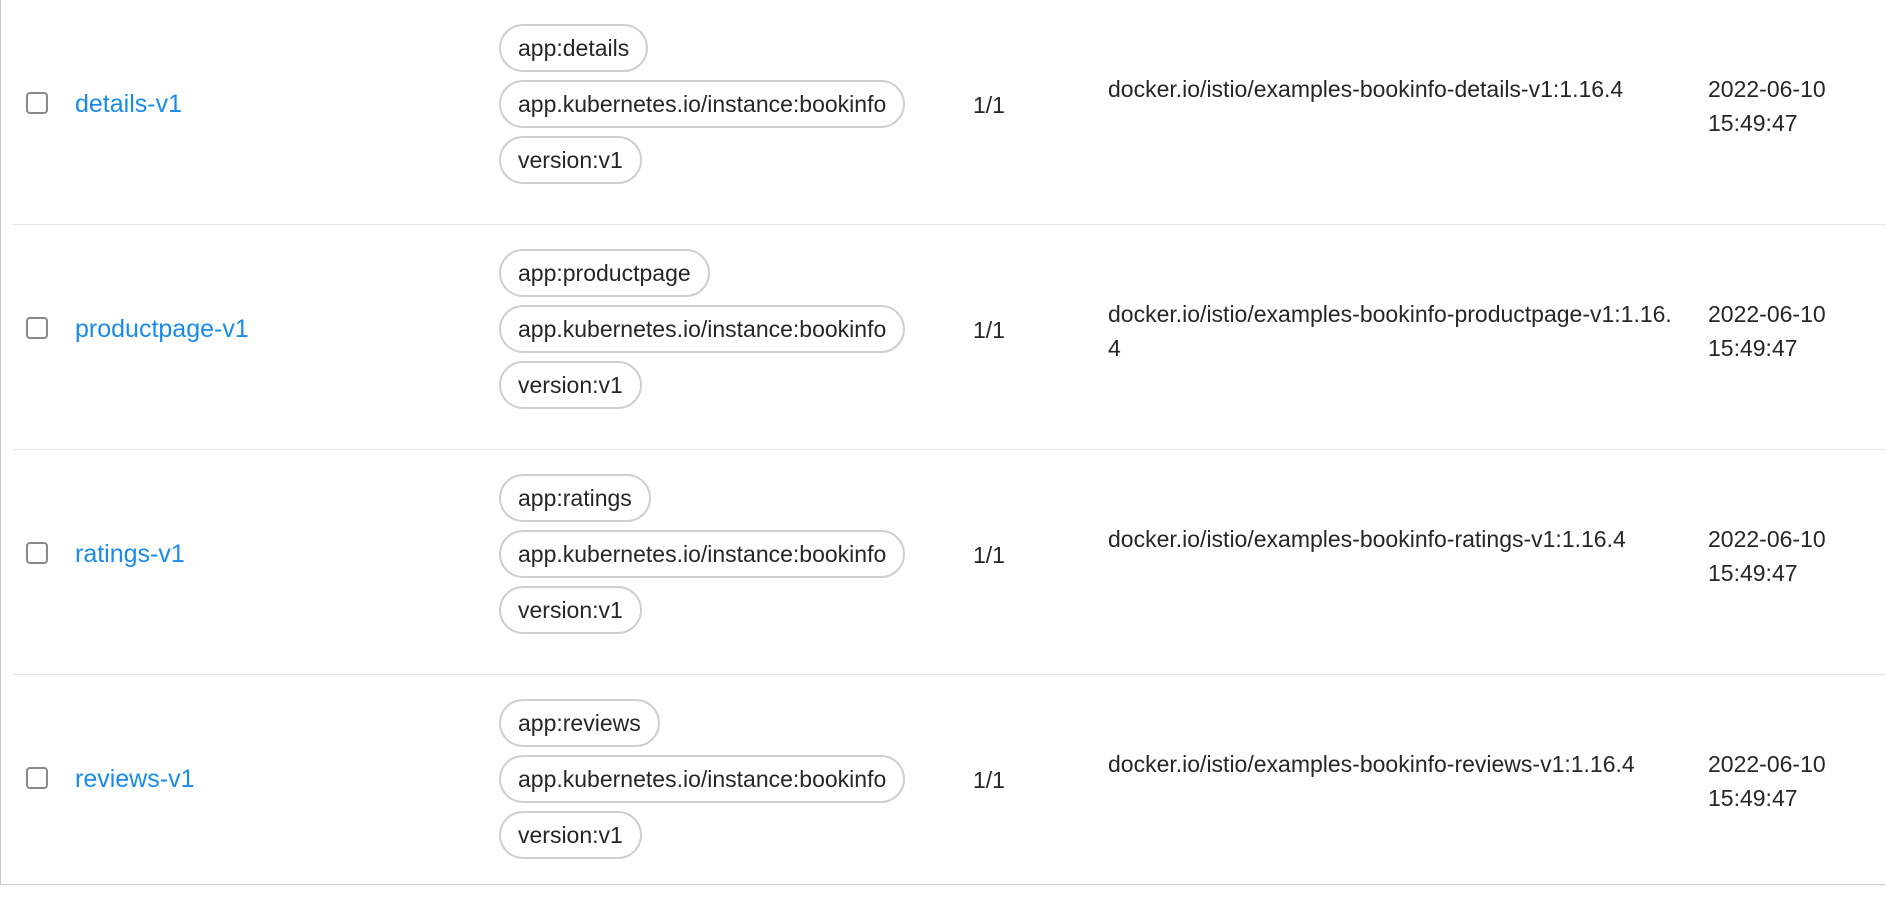 The width and height of the screenshot is (1886, 900). I want to click on label-tag: app:productpage, so click(604, 273).